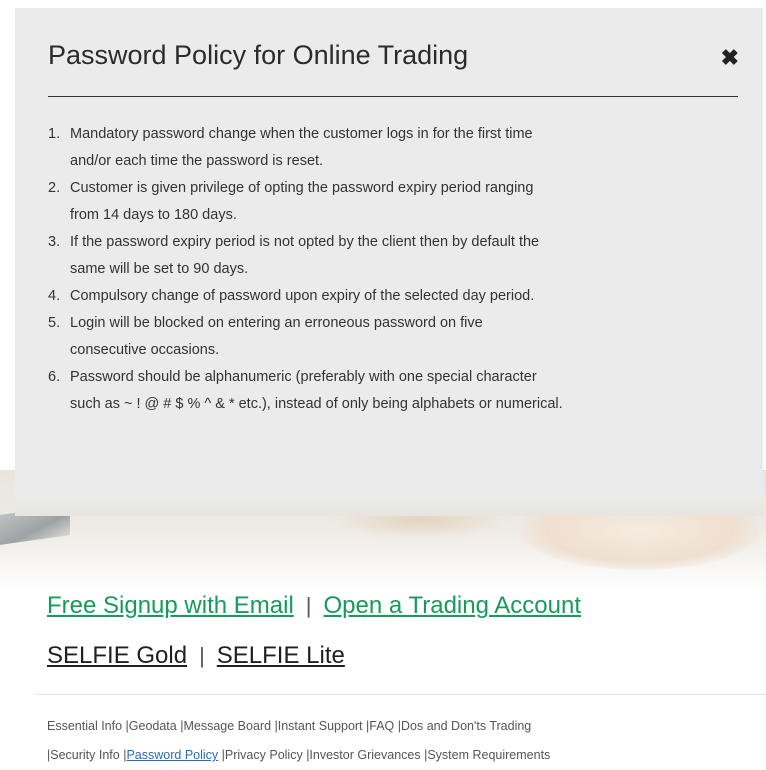  I want to click on modal-scroll-fade, so click(389, 506).